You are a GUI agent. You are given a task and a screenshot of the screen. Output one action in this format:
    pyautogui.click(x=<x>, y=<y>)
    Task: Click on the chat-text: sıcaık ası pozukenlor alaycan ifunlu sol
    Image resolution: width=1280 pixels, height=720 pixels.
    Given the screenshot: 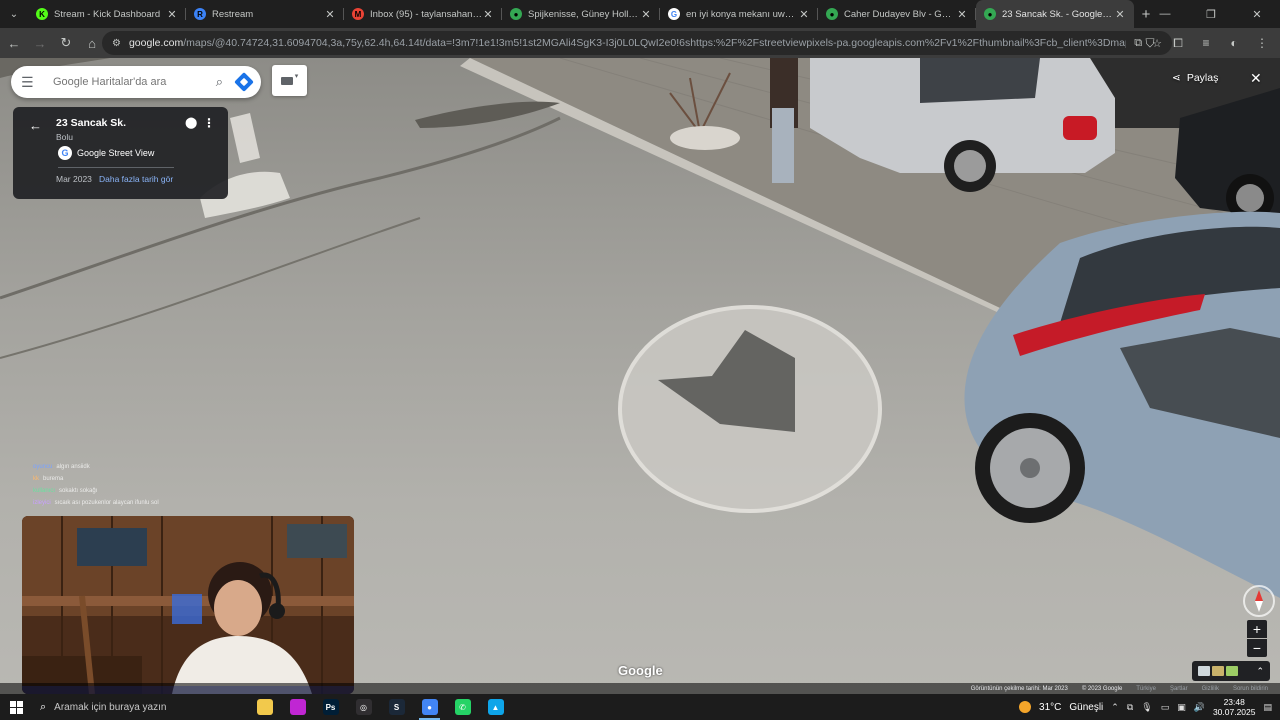 What is the action you would take?
    pyautogui.click(x=106, y=503)
    